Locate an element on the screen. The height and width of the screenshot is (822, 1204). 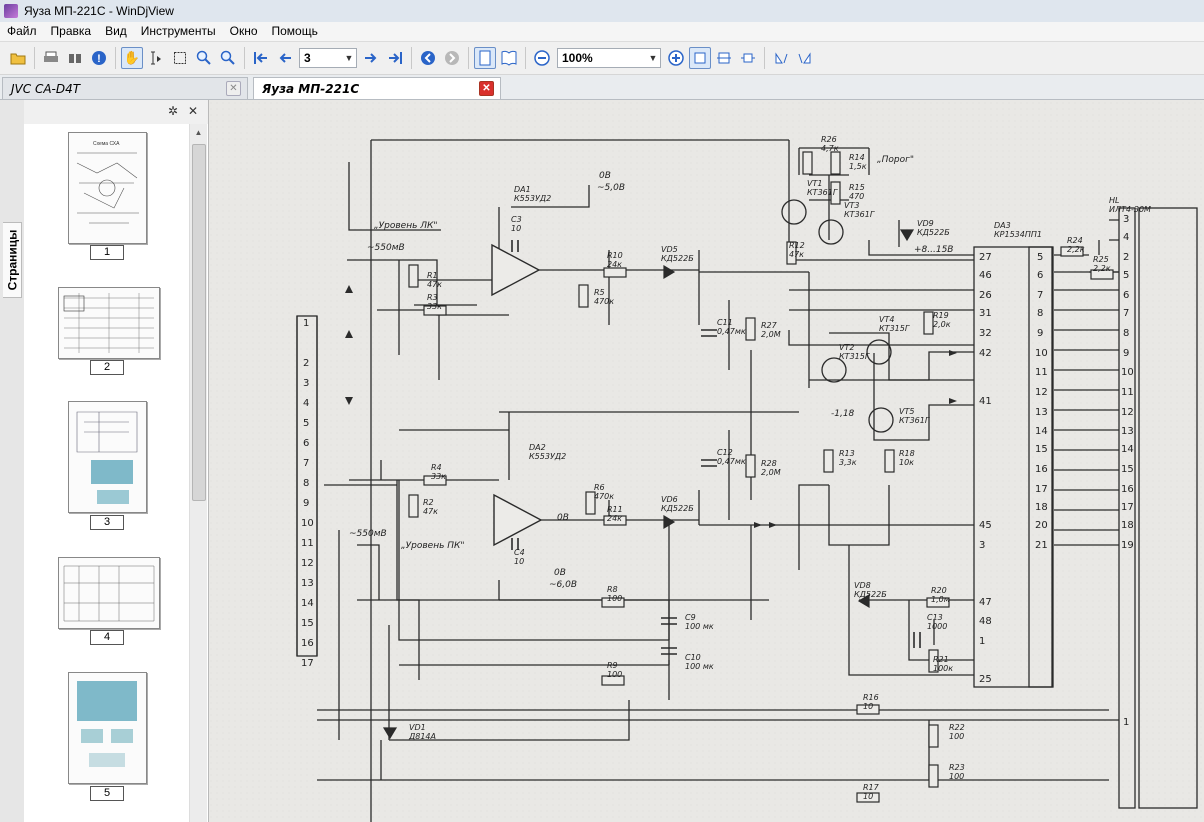
open-icon is located at coordinates (18, 58).